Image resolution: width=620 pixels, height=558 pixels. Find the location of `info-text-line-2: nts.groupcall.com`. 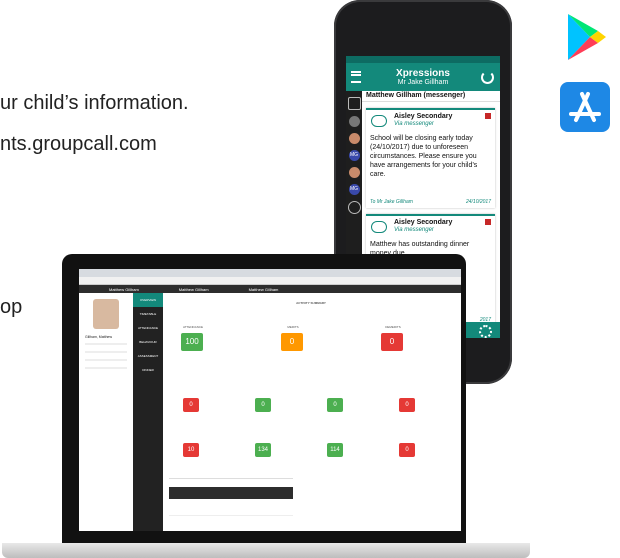

info-text-line-2: nts.groupcall.com is located at coordinates (78, 144).